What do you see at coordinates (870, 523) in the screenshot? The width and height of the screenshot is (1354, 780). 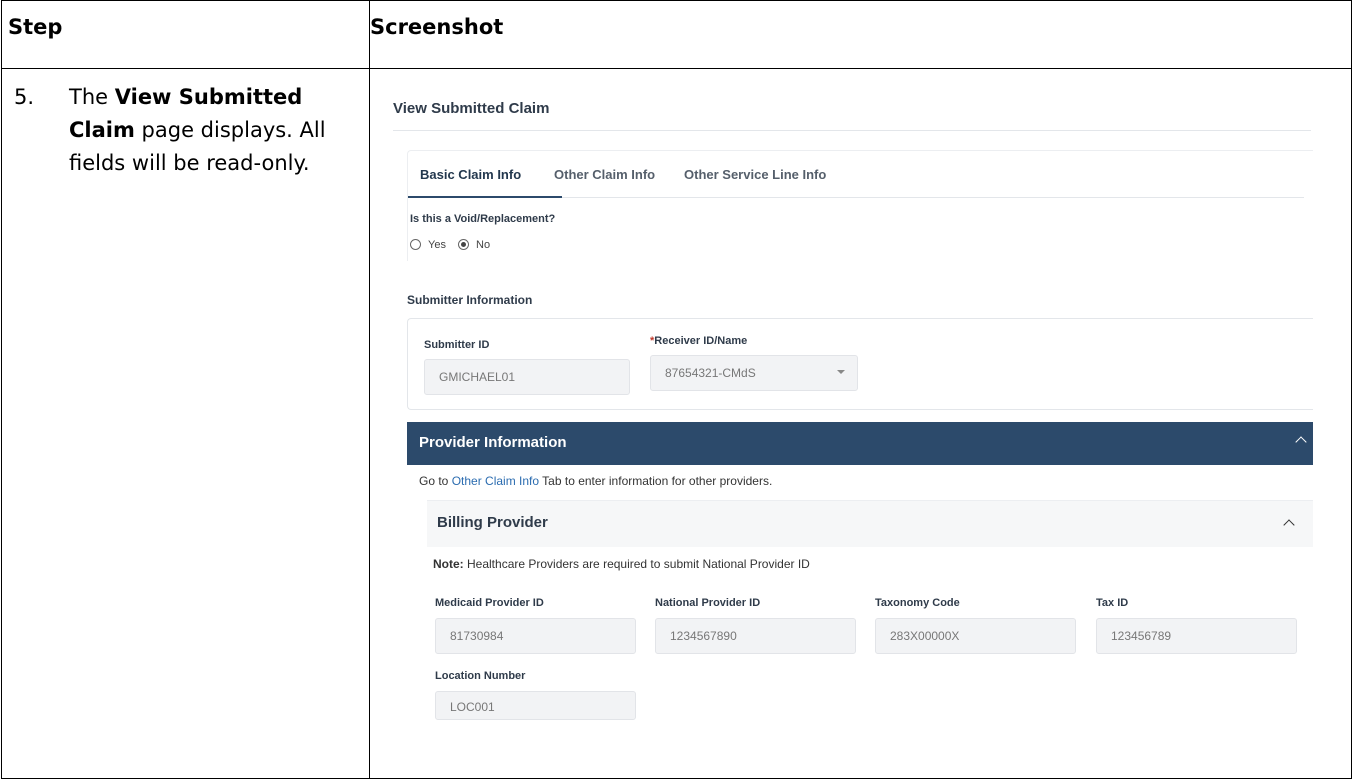 I see `billing-provider-header: Billing Provider` at bounding box center [870, 523].